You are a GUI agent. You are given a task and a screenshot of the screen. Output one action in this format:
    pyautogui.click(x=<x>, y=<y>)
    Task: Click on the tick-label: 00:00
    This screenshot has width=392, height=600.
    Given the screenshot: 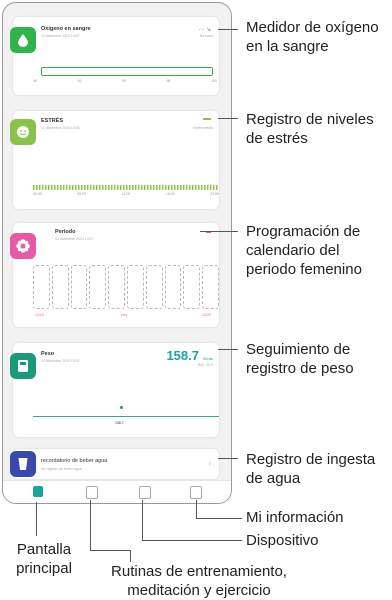 What is the action you would take?
    pyautogui.click(x=37, y=194)
    